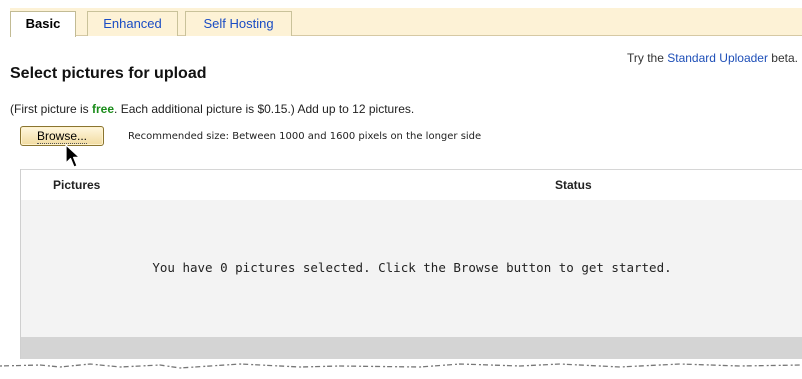  I want to click on tab-basic: Basic, so click(43, 24).